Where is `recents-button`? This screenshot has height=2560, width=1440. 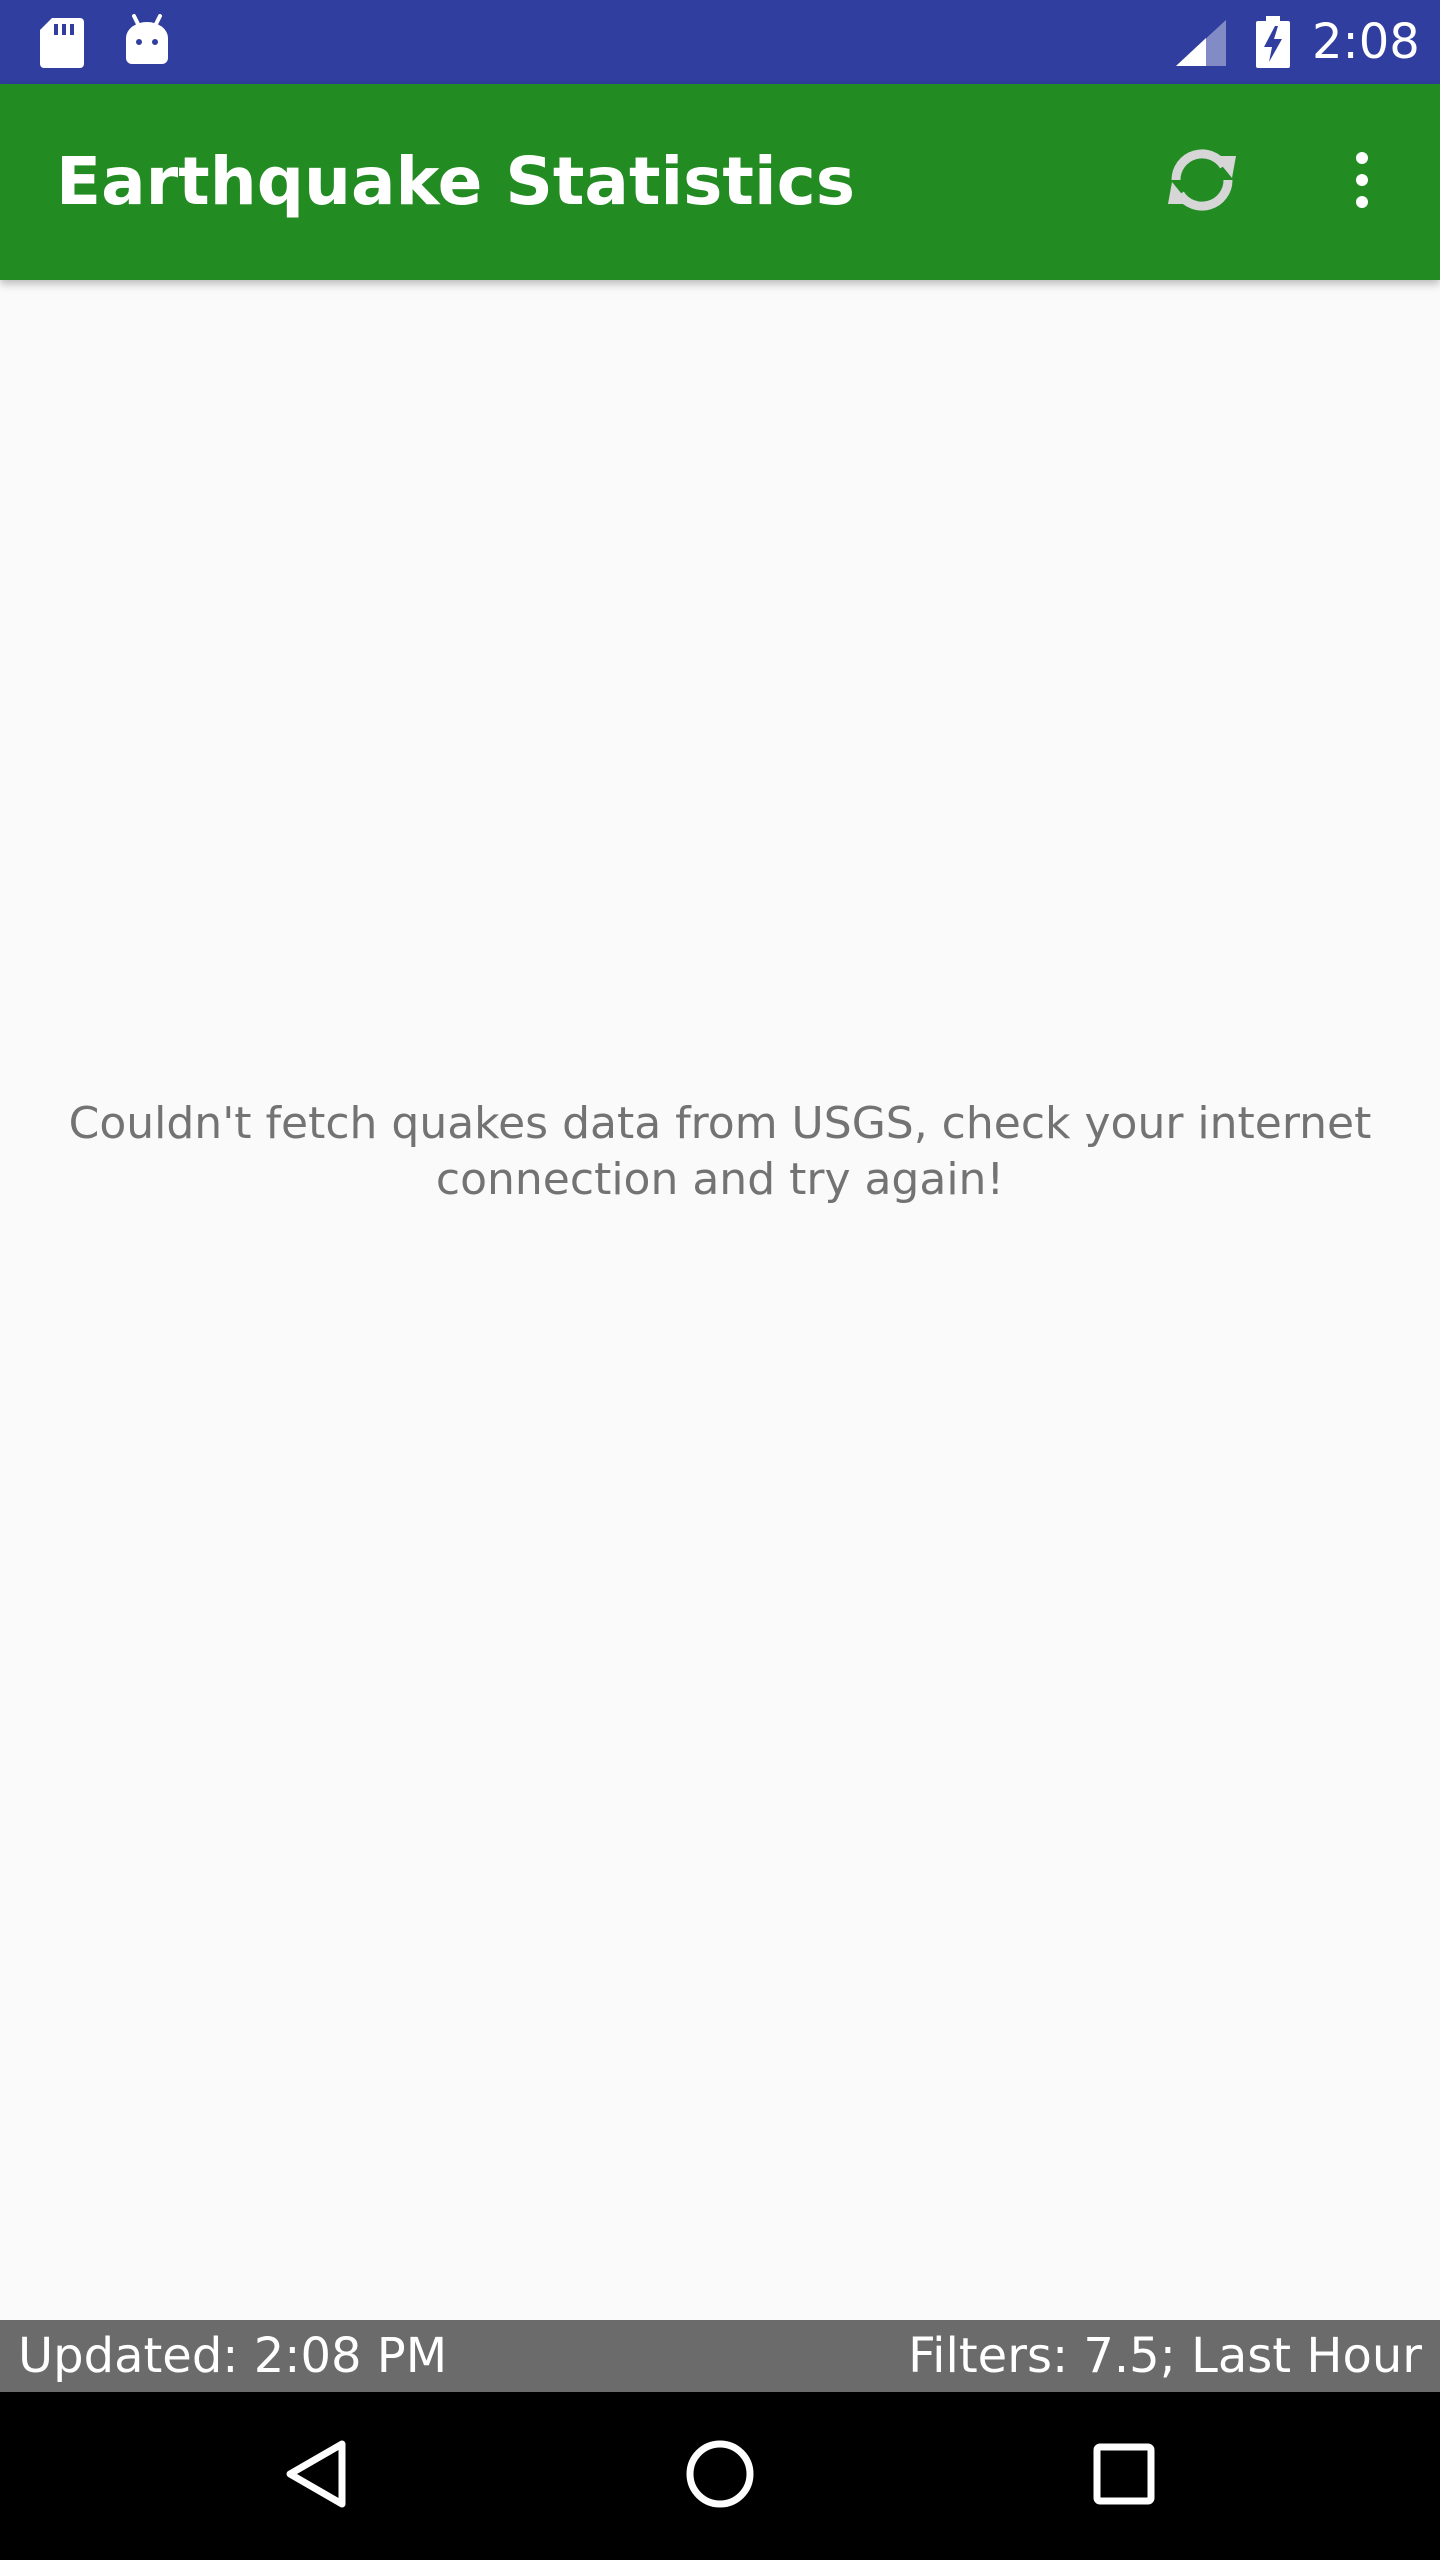 recents-button is located at coordinates (1124, 2476).